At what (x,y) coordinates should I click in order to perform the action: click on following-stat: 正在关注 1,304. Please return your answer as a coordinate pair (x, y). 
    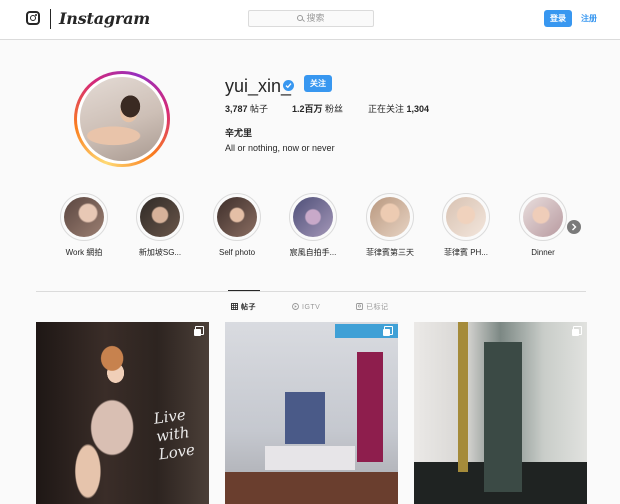
    Looking at the image, I should click on (398, 109).